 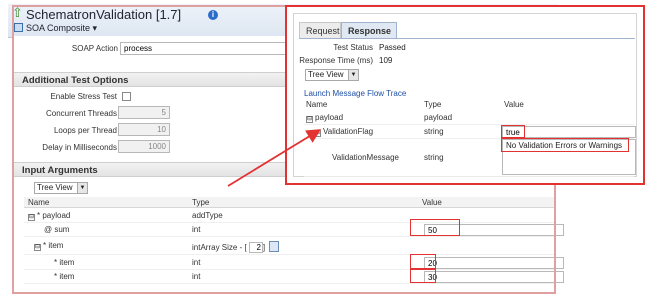 I want to click on table-row: ⊟ * payload addType, so click(x=290, y=216).